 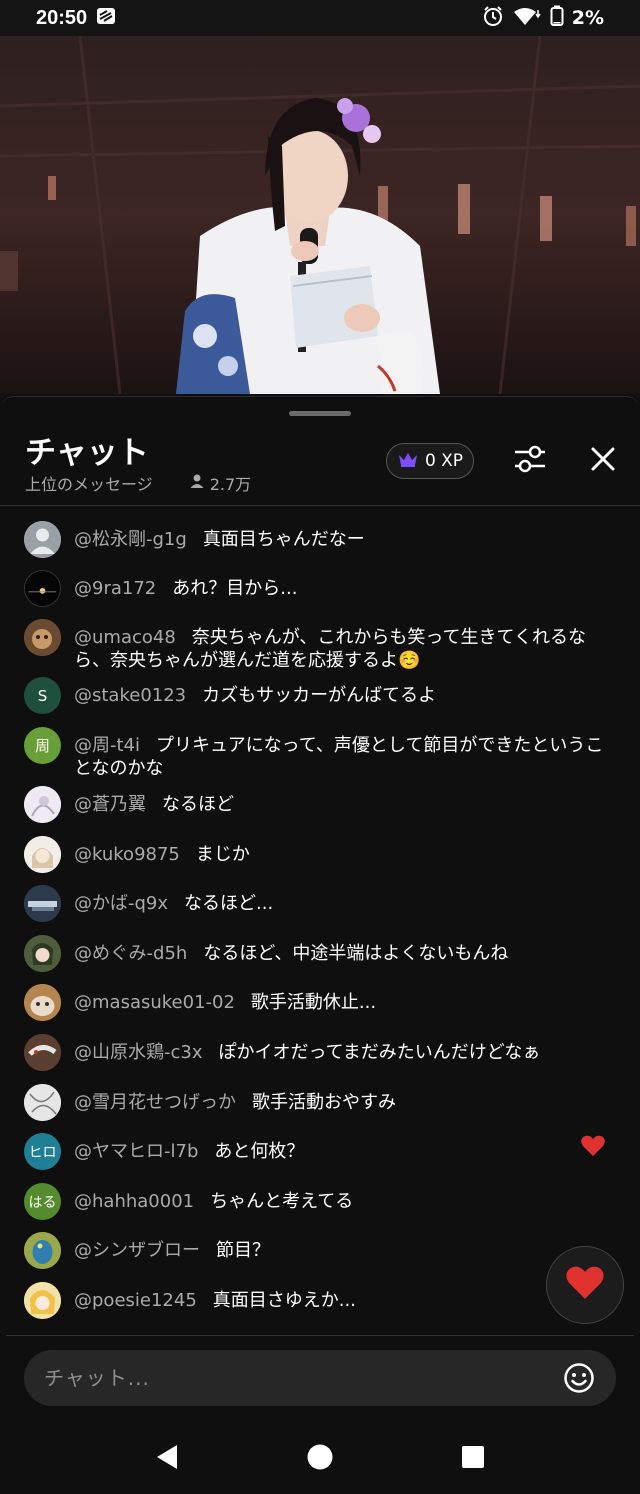 I want to click on message-text: ちゃんと考えてる, so click(x=282, y=1201).